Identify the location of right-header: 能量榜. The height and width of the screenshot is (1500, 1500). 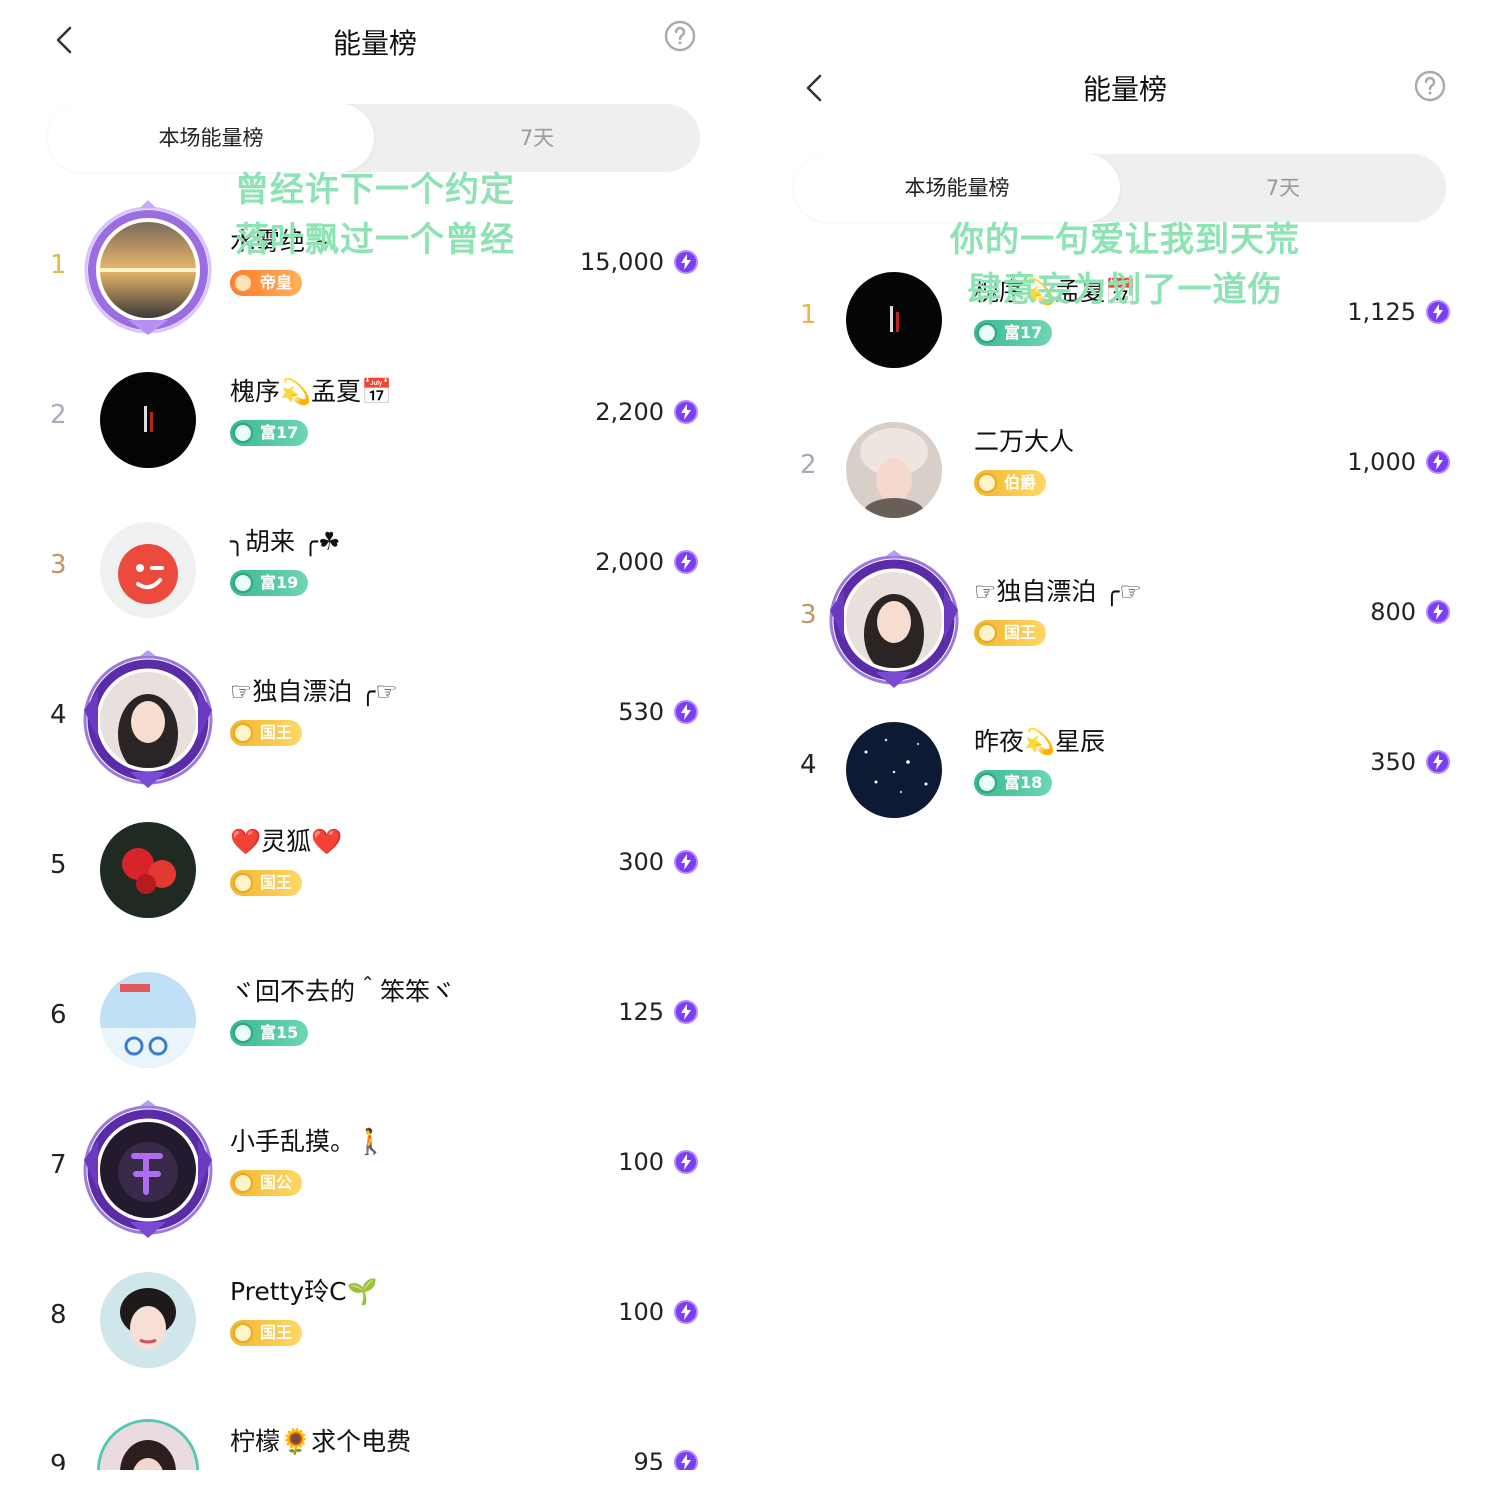
(1125, 88).